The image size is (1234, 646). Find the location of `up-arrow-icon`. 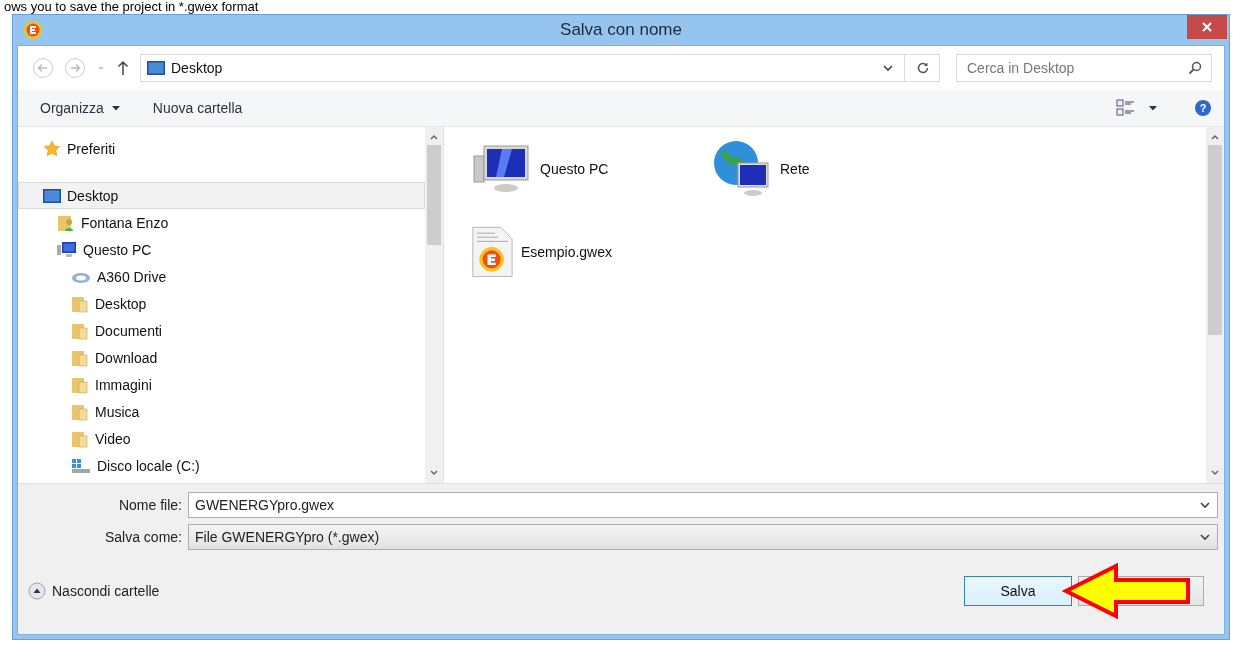

up-arrow-icon is located at coordinates (123, 68).